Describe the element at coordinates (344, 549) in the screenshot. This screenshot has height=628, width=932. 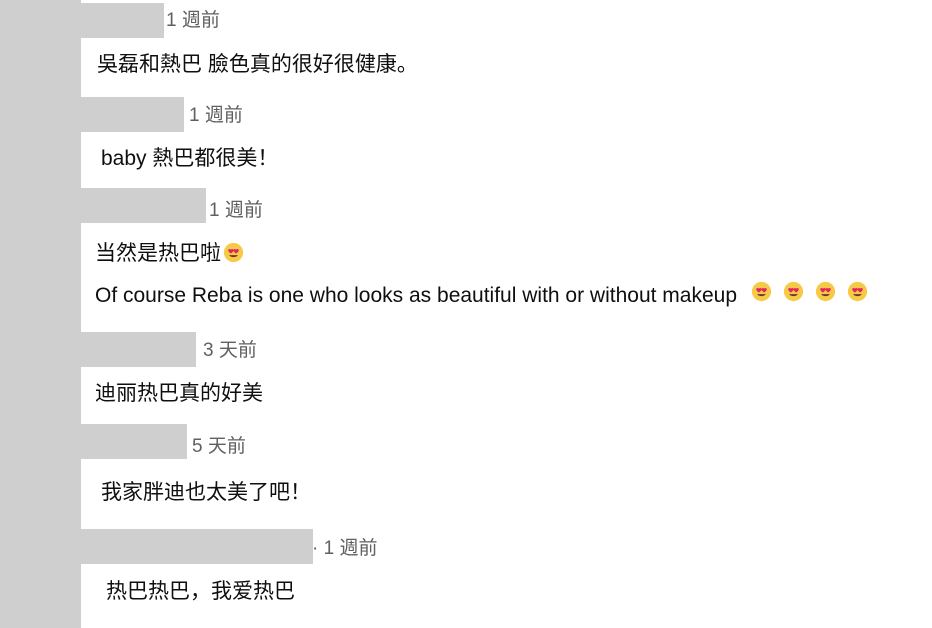
I see `comment-timestamp: · 1 週前` at that location.